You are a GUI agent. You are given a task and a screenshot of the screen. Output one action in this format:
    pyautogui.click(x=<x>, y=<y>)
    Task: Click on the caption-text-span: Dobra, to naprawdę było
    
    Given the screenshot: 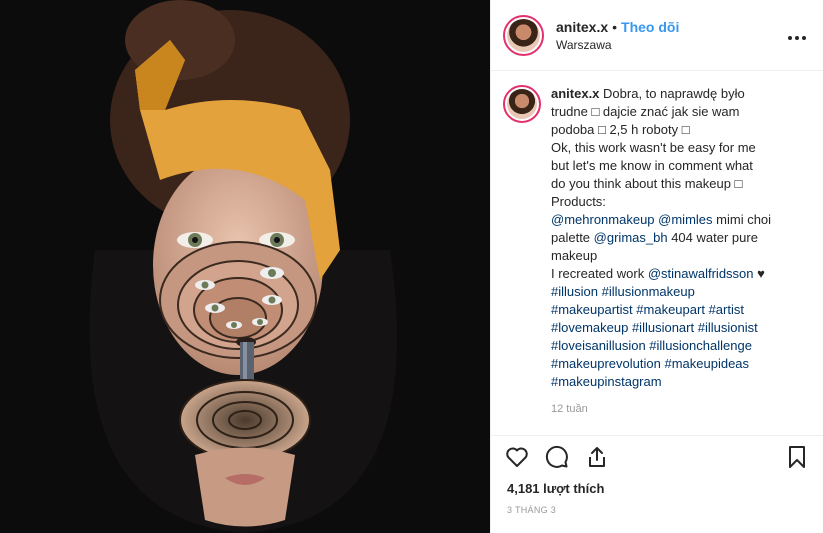 What is the action you would take?
    pyautogui.click(x=674, y=93)
    